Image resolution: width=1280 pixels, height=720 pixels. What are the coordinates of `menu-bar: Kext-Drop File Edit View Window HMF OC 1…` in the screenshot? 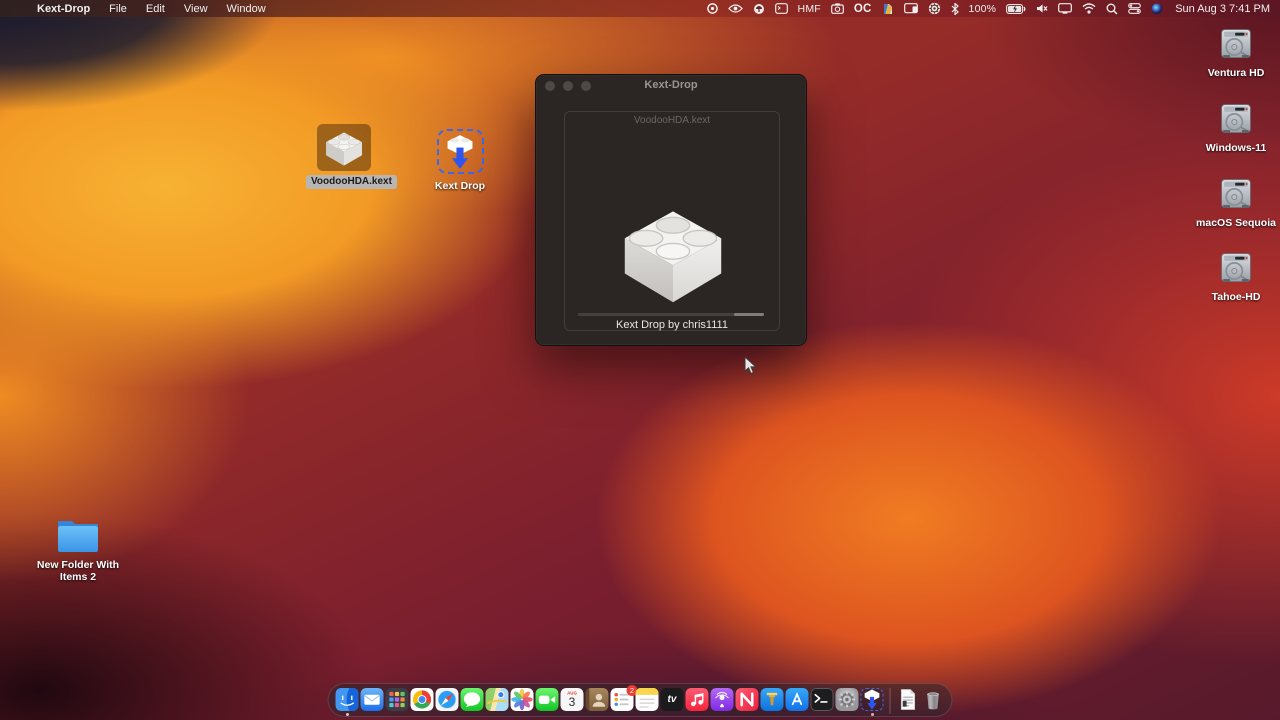 It's located at (640, 8).